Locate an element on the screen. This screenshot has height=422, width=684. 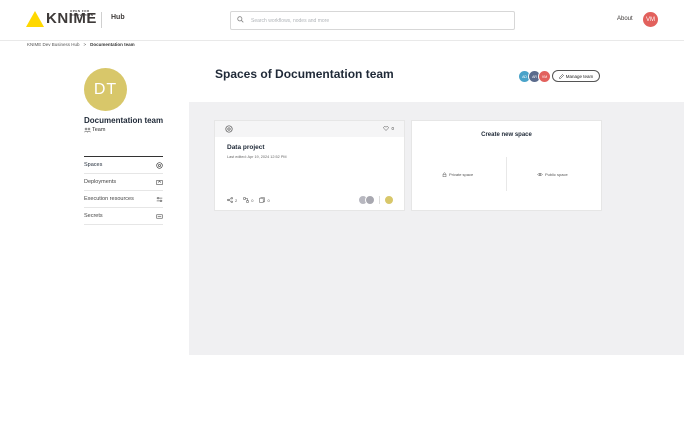
pencil-icon is located at coordinates (561, 76).